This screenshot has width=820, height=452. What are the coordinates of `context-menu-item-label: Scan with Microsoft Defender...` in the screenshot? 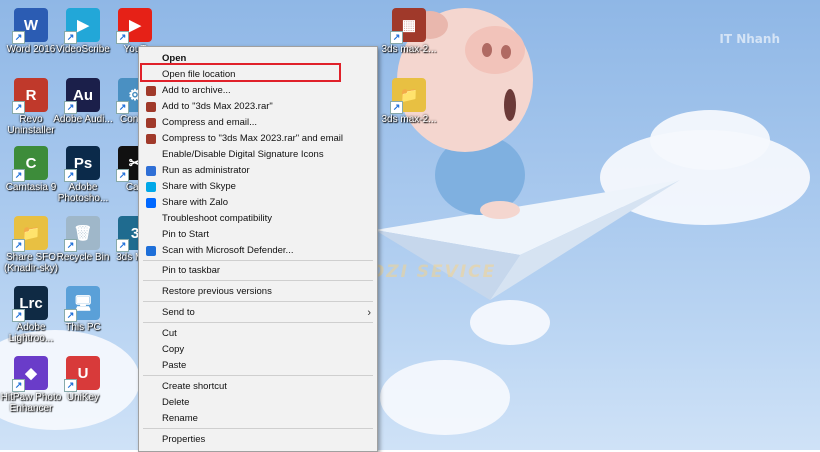 It's located at (228, 250).